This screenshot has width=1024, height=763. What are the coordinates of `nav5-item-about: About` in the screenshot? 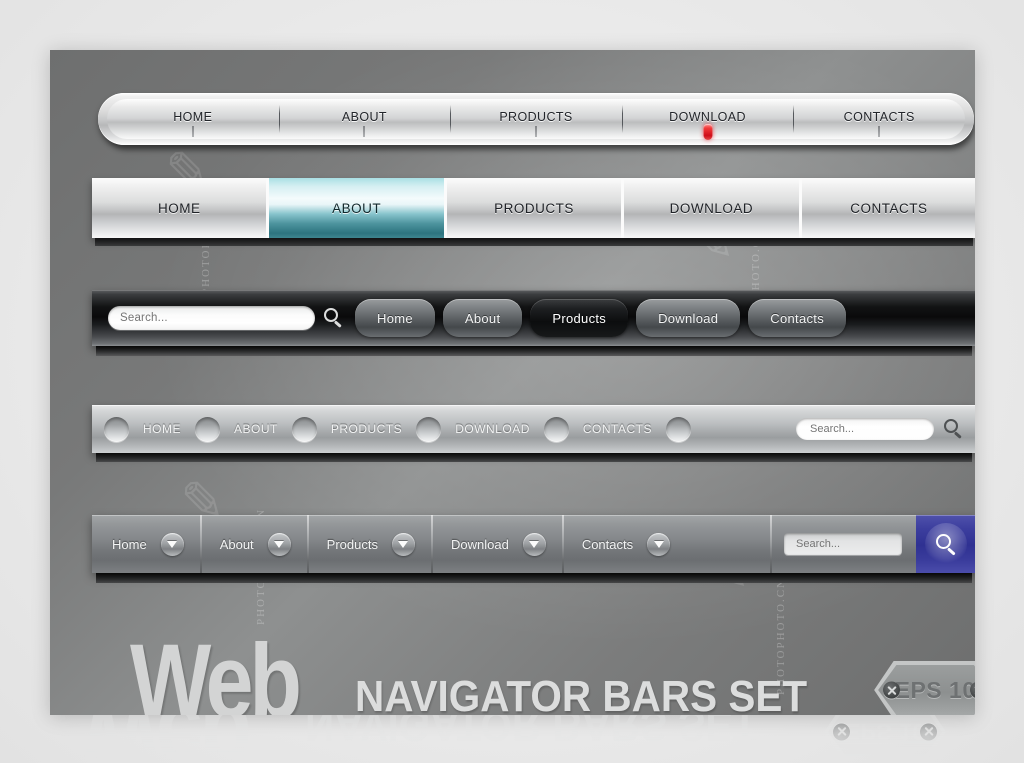 It's located at (253, 544).